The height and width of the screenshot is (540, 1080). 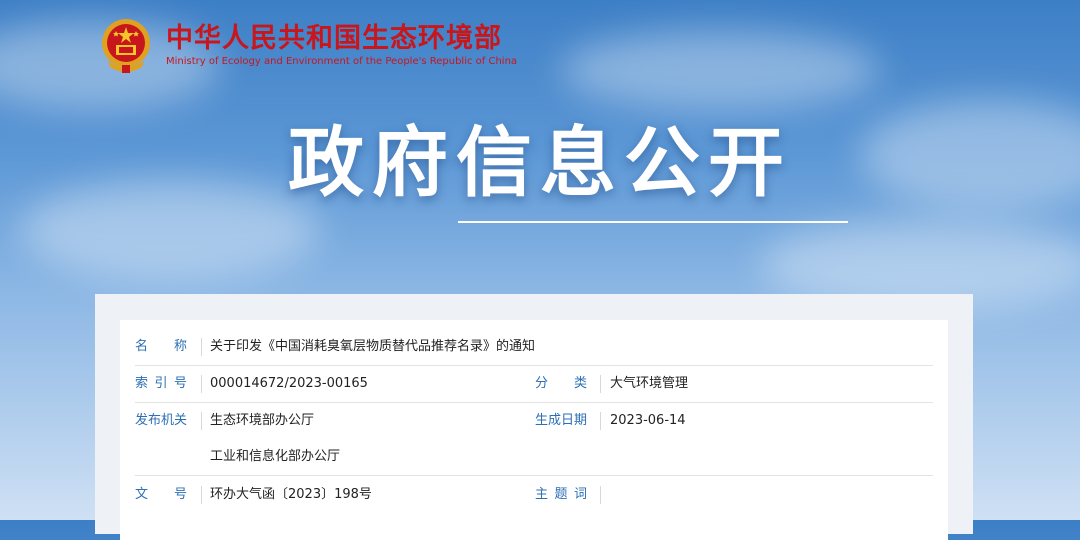 What do you see at coordinates (561, 383) in the screenshot?
I see `category-label: 分类` at bounding box center [561, 383].